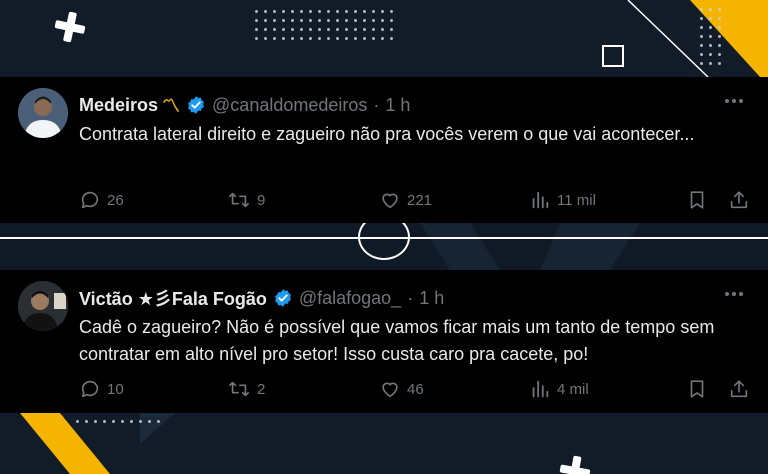 This screenshot has height=474, width=768. What do you see at coordinates (115, 200) in the screenshot?
I see `reply-count: 26` at bounding box center [115, 200].